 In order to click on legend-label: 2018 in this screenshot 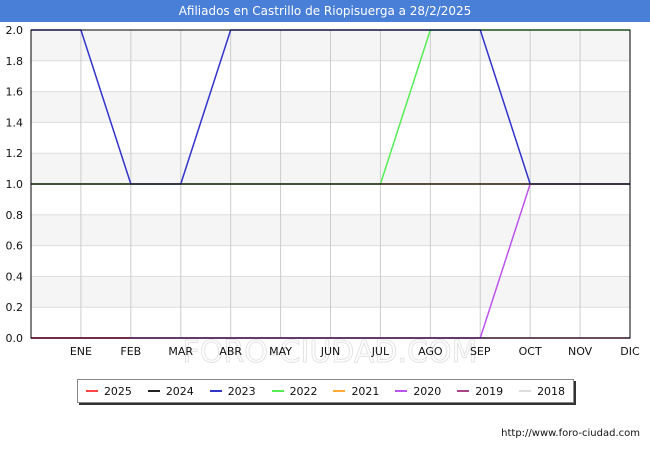, I will do `click(551, 391)`.